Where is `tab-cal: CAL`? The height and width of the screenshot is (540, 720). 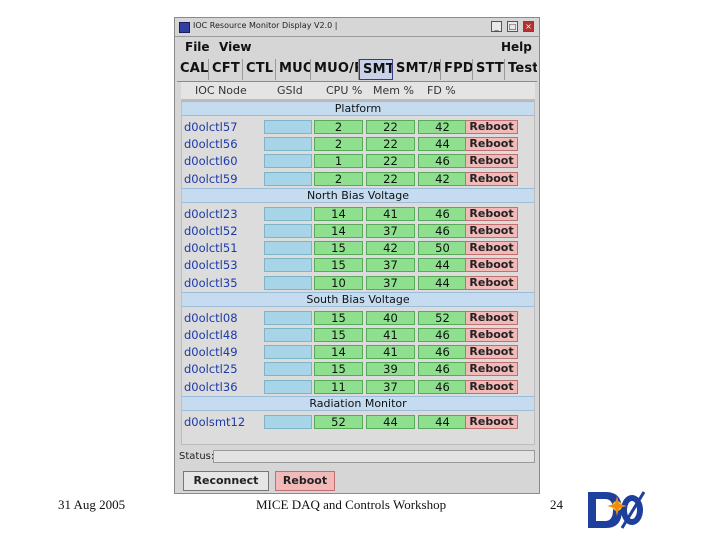
tab-cal: CAL is located at coordinates (193, 69).